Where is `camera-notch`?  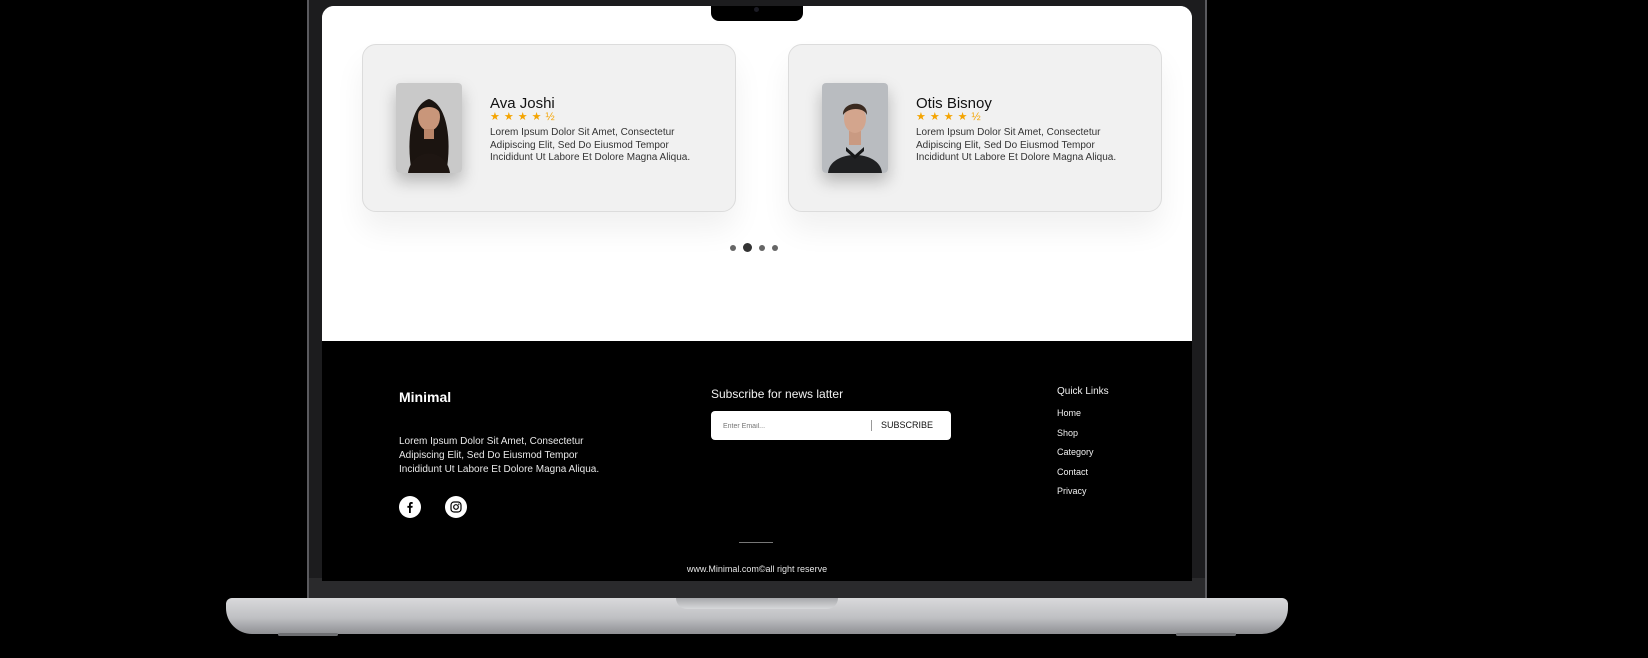
camera-notch is located at coordinates (757, 13).